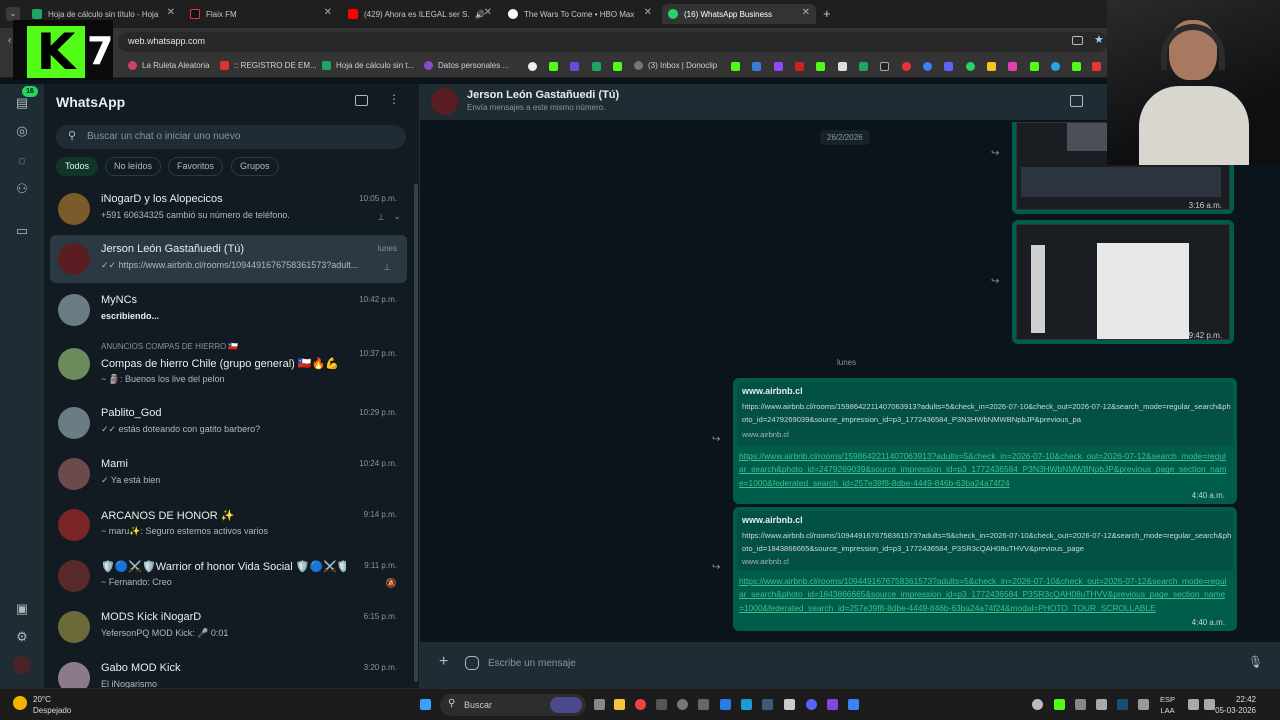 This screenshot has height=720, width=1280. I want to click on filter-grupos: Grupos, so click(255, 166).